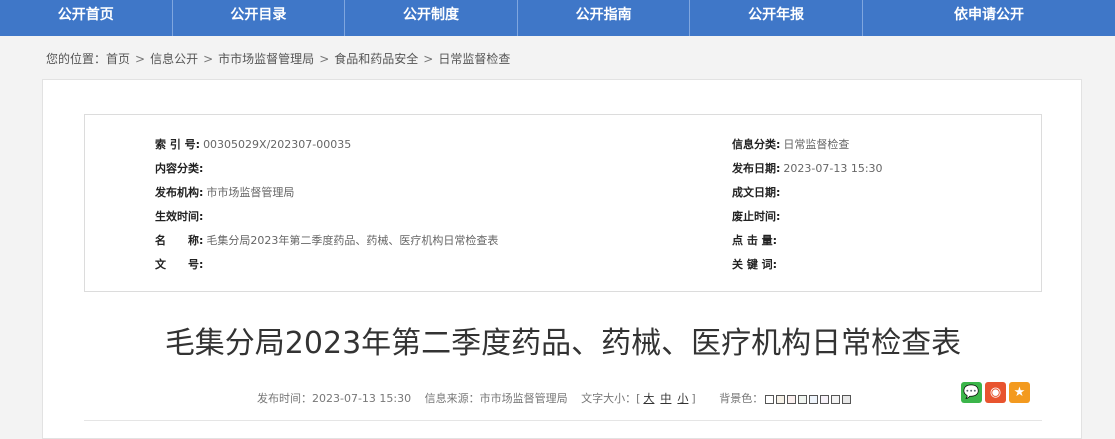  I want to click on nav-item-home: 公开首页, so click(86, 18).